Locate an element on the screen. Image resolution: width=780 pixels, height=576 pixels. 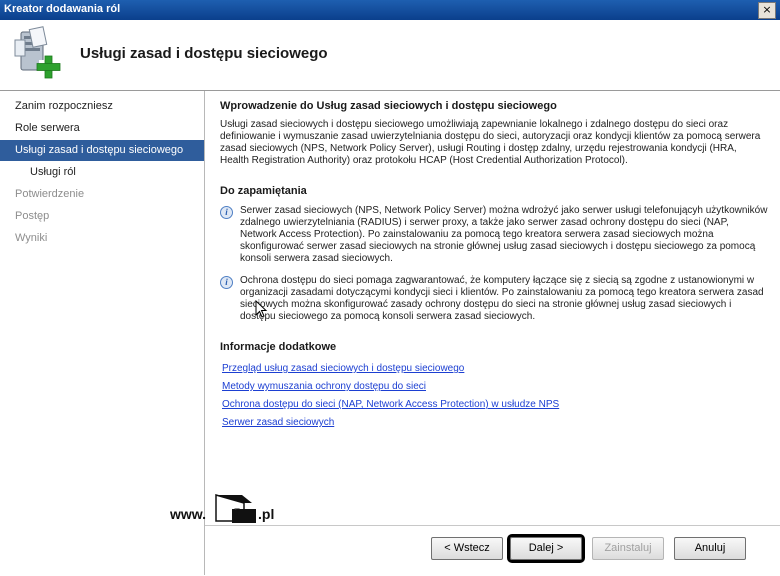
watermark-badge-num: 7 is located at coordinates (237, 513).